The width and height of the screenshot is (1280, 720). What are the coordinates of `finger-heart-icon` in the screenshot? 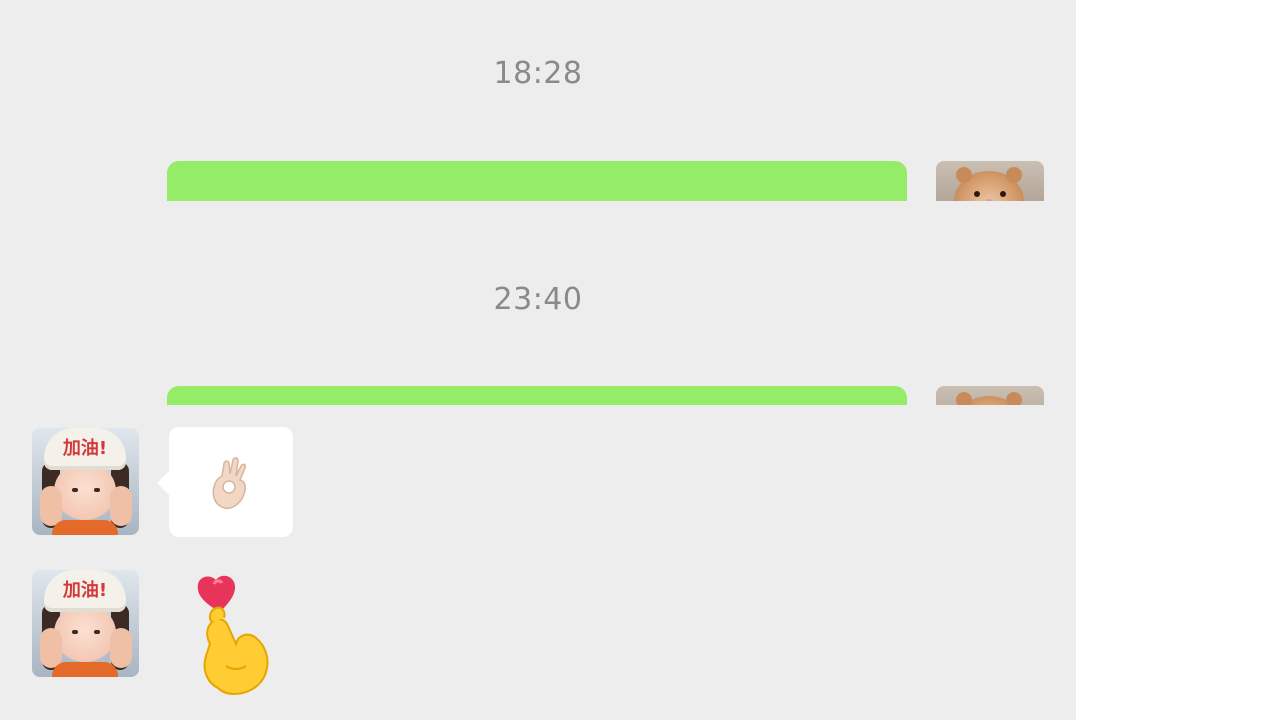 It's located at (234, 635).